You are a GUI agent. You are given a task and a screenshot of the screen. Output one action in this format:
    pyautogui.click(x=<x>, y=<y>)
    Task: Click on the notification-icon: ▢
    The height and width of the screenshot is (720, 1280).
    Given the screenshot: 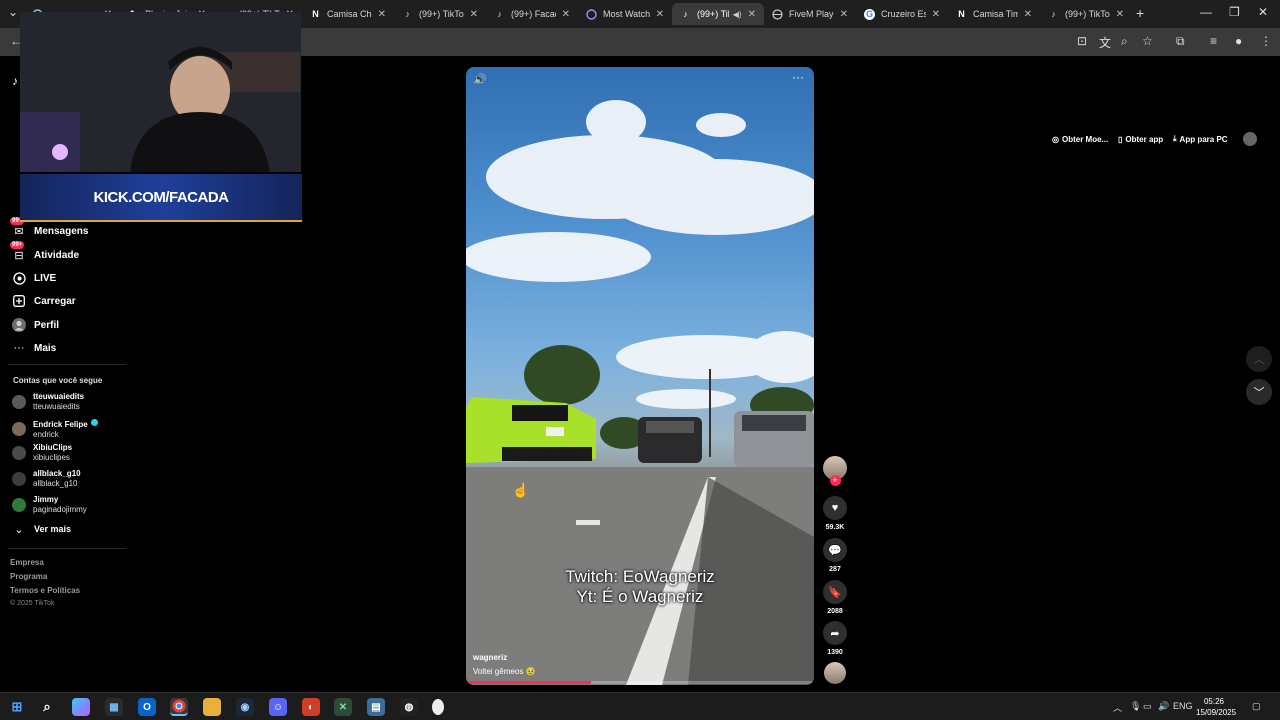 What is the action you would take?
    pyautogui.click(x=1256, y=706)
    